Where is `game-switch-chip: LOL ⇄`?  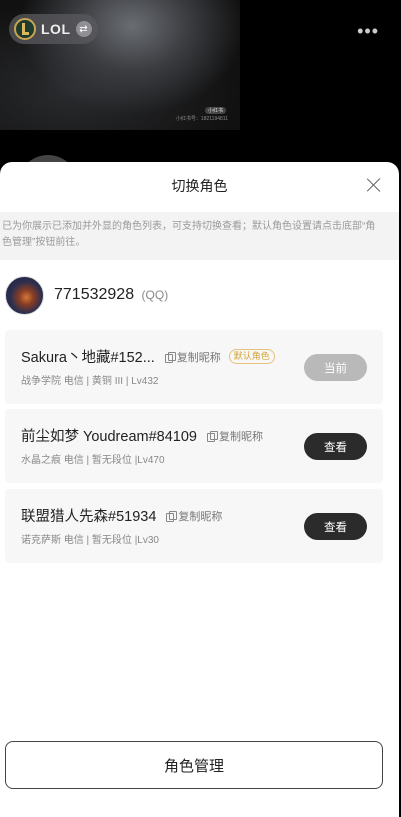 game-switch-chip: LOL ⇄ is located at coordinates (53, 29).